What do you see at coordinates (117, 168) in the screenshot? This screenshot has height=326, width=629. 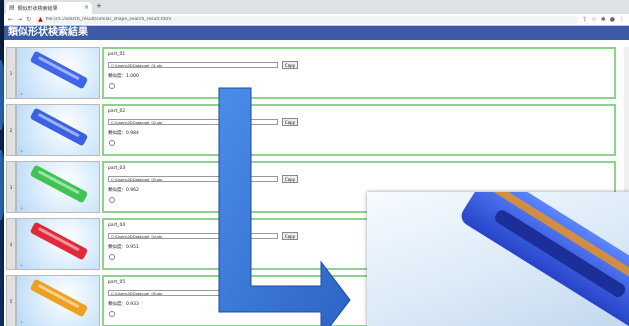 I see `part-name: part_03` at bounding box center [117, 168].